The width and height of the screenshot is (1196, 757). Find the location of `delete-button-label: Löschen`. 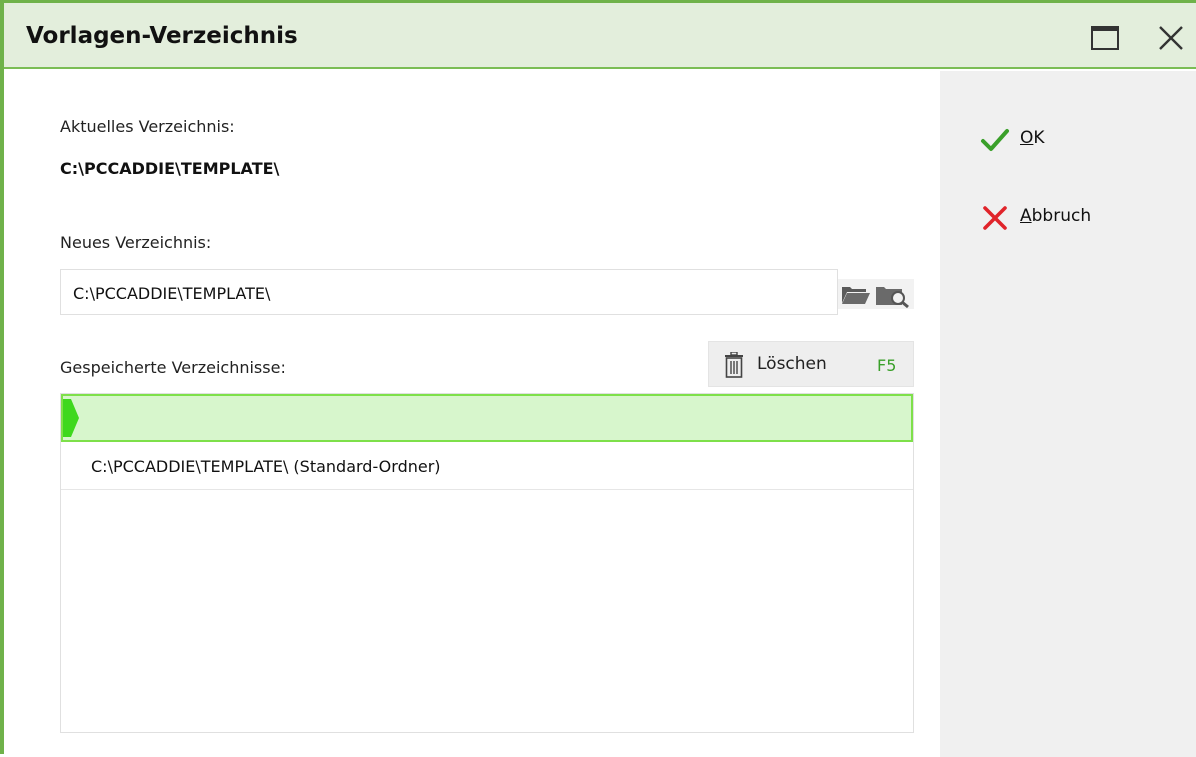

delete-button-label: Löschen is located at coordinates (792, 364).